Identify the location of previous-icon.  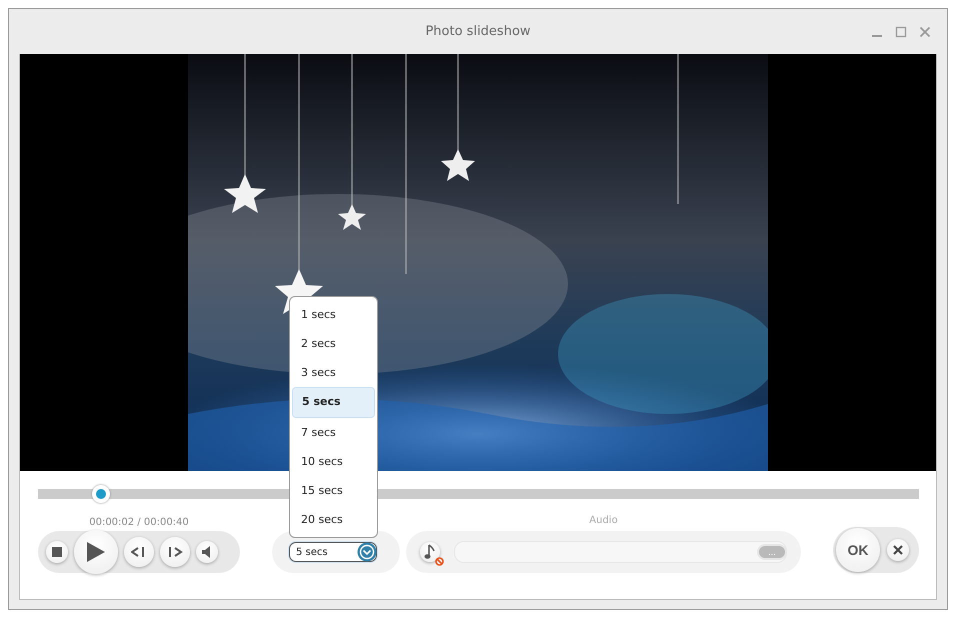
(139, 552).